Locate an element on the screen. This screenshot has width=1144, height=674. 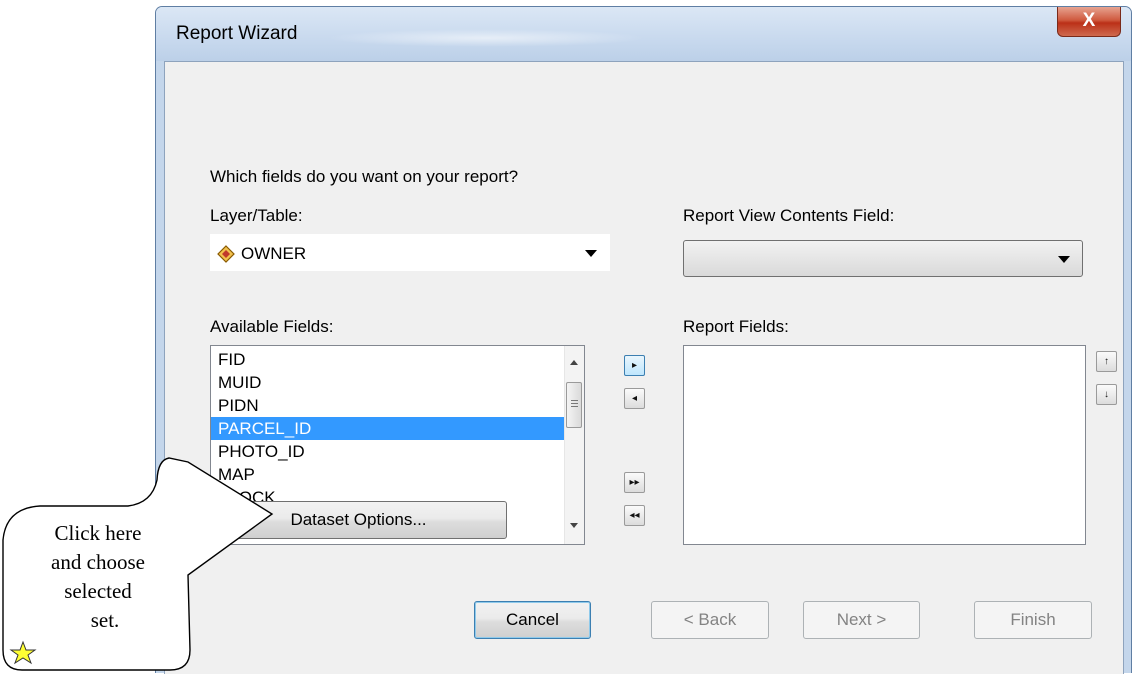
report-fields-list is located at coordinates (884, 445).